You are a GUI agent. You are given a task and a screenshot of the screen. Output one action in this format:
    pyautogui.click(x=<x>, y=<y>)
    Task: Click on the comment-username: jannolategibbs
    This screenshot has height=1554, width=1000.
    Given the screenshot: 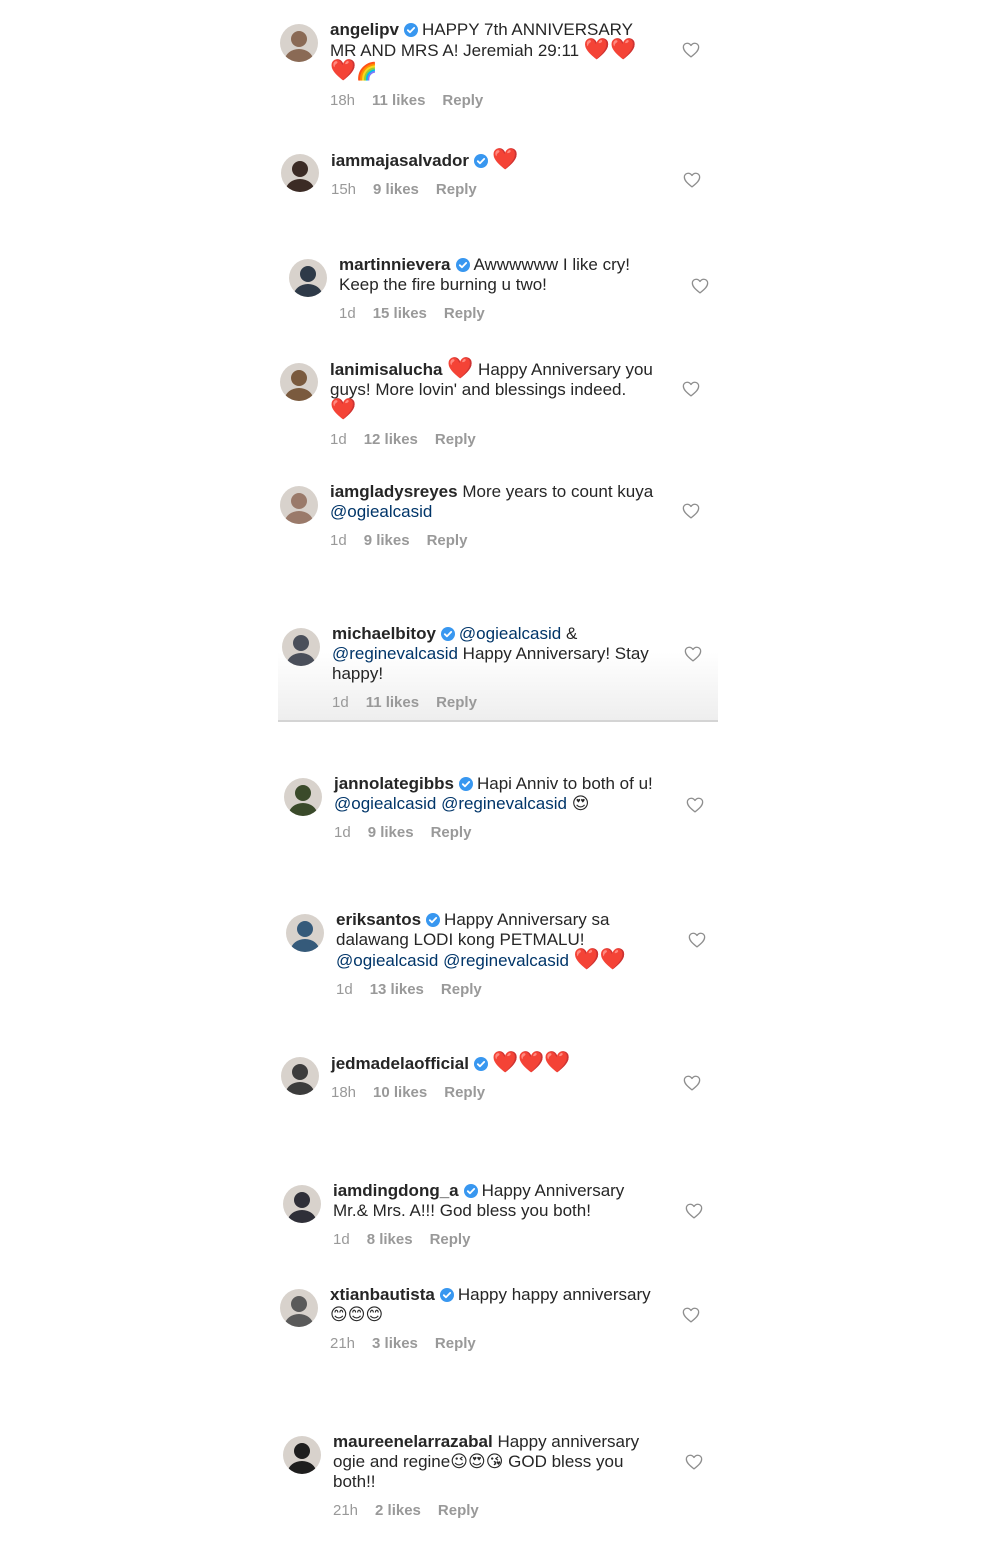 What is the action you would take?
    pyautogui.click(x=394, y=783)
    